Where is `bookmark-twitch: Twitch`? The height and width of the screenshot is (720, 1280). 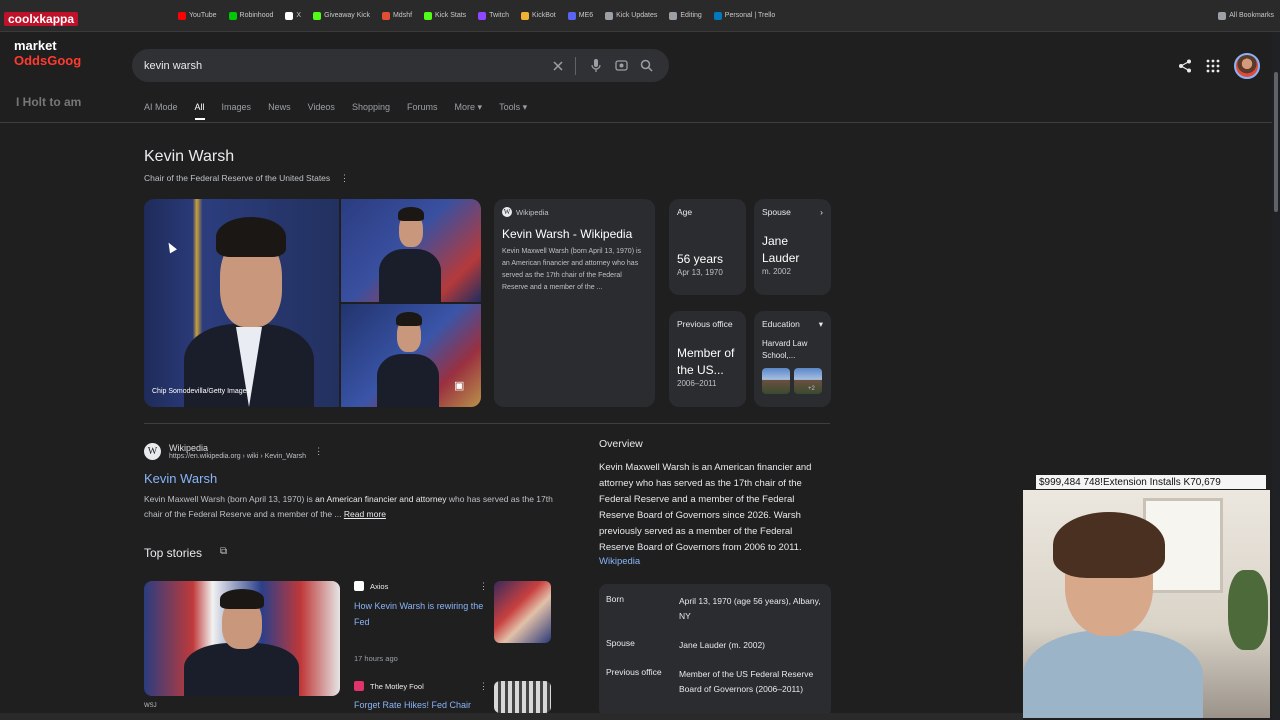 bookmark-twitch: Twitch is located at coordinates (493, 15).